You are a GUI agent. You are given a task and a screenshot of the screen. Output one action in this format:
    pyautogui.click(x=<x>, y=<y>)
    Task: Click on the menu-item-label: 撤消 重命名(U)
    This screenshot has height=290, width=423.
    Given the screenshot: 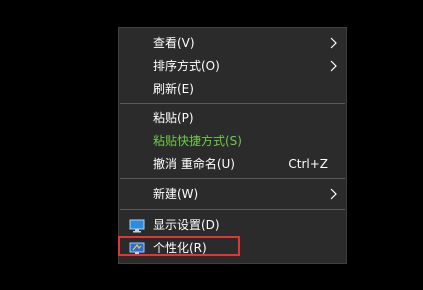 What is the action you would take?
    pyautogui.click(x=194, y=164)
    